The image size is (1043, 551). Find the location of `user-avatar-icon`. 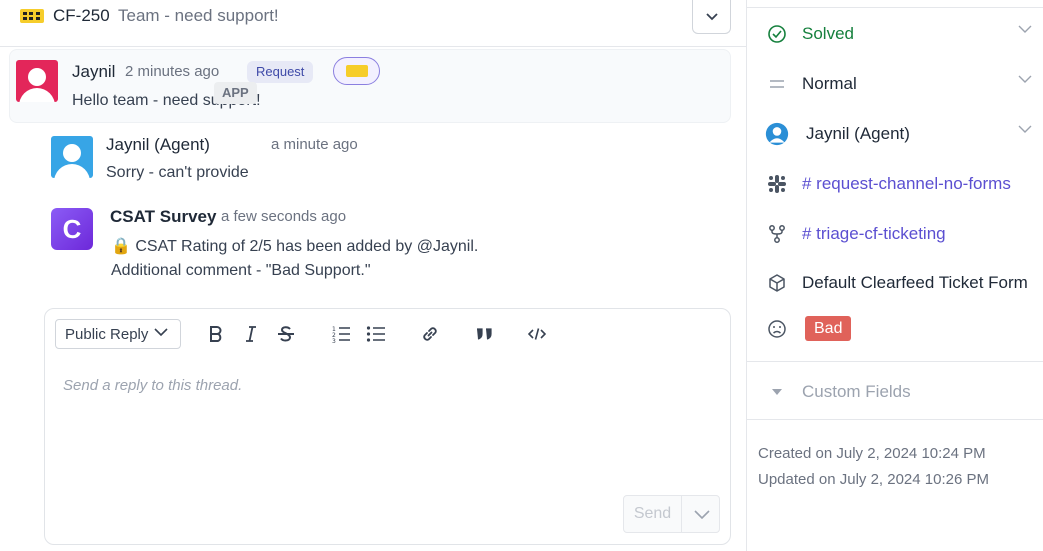

user-avatar-icon is located at coordinates (777, 134).